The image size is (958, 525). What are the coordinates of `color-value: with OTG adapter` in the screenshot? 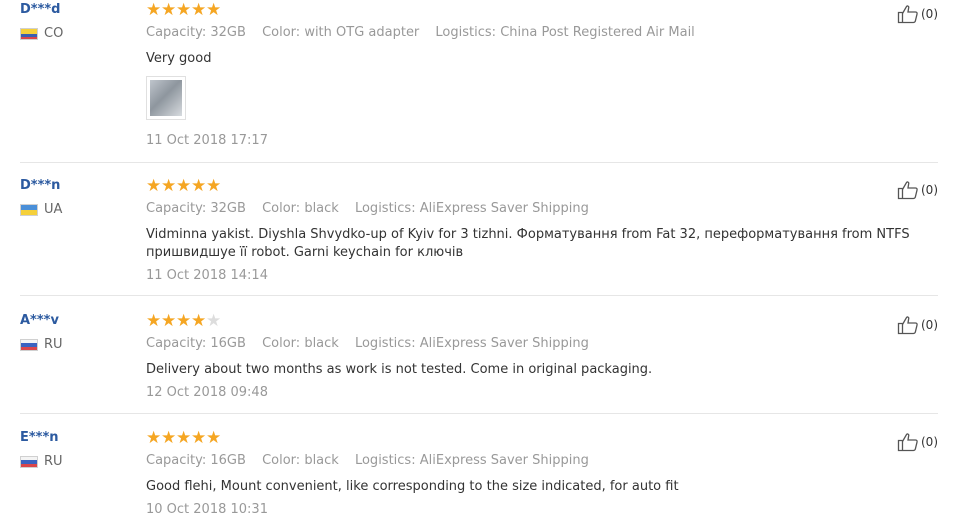 It's located at (362, 32).